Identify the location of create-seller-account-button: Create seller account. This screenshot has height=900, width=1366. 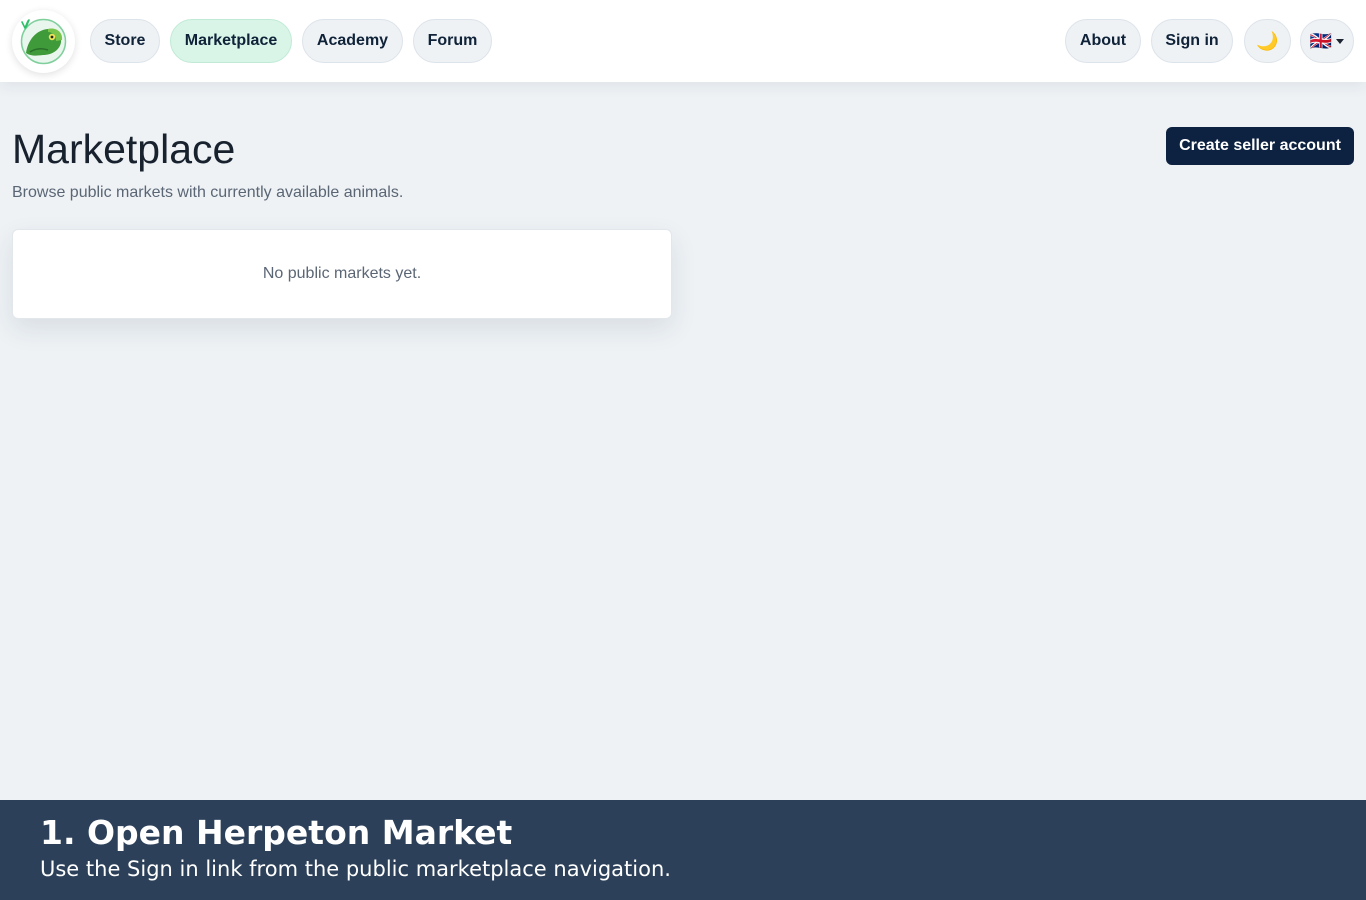
(1260, 146).